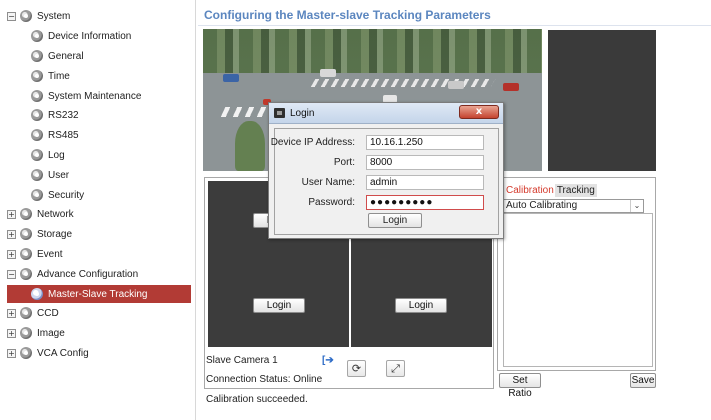 The width and height of the screenshot is (711, 420). Describe the element at coordinates (403, 83) in the screenshot. I see `video-crosswalk` at that location.